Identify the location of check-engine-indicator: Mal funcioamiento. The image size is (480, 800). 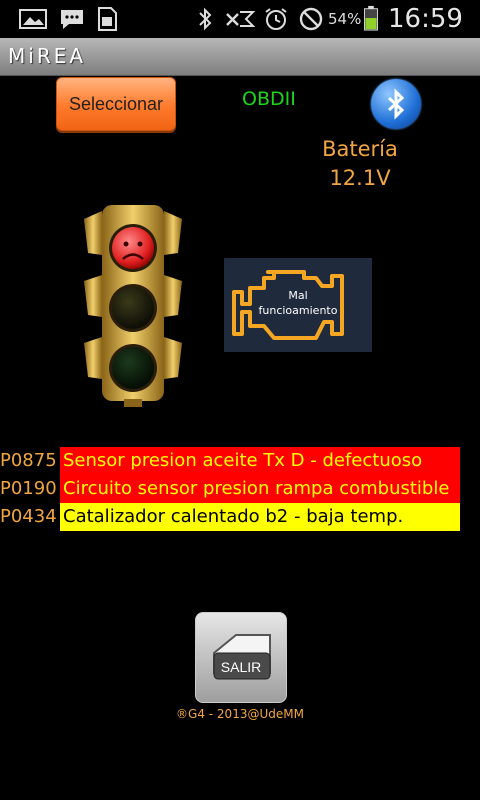
(298, 305).